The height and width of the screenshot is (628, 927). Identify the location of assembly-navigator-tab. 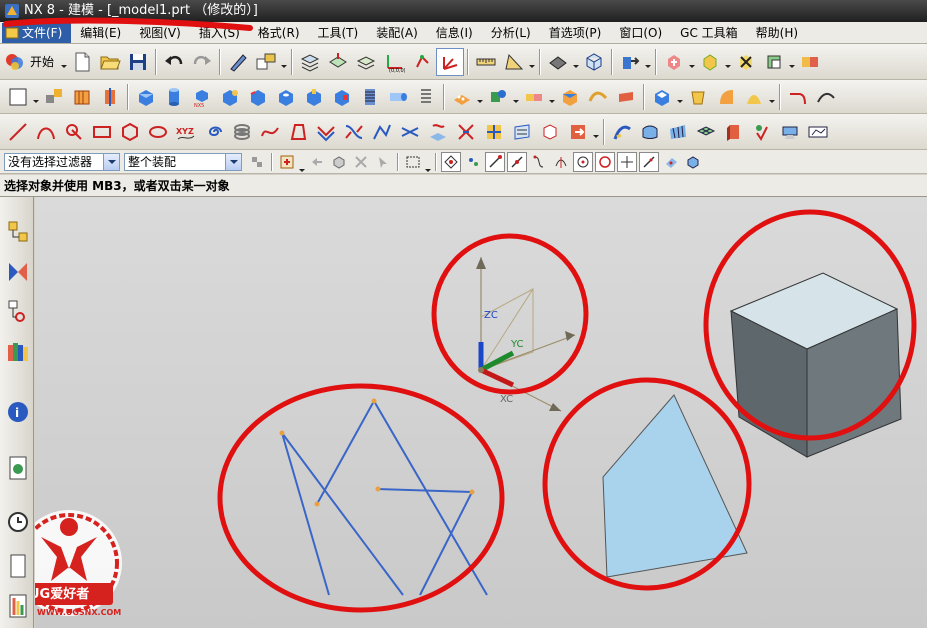
(18, 232).